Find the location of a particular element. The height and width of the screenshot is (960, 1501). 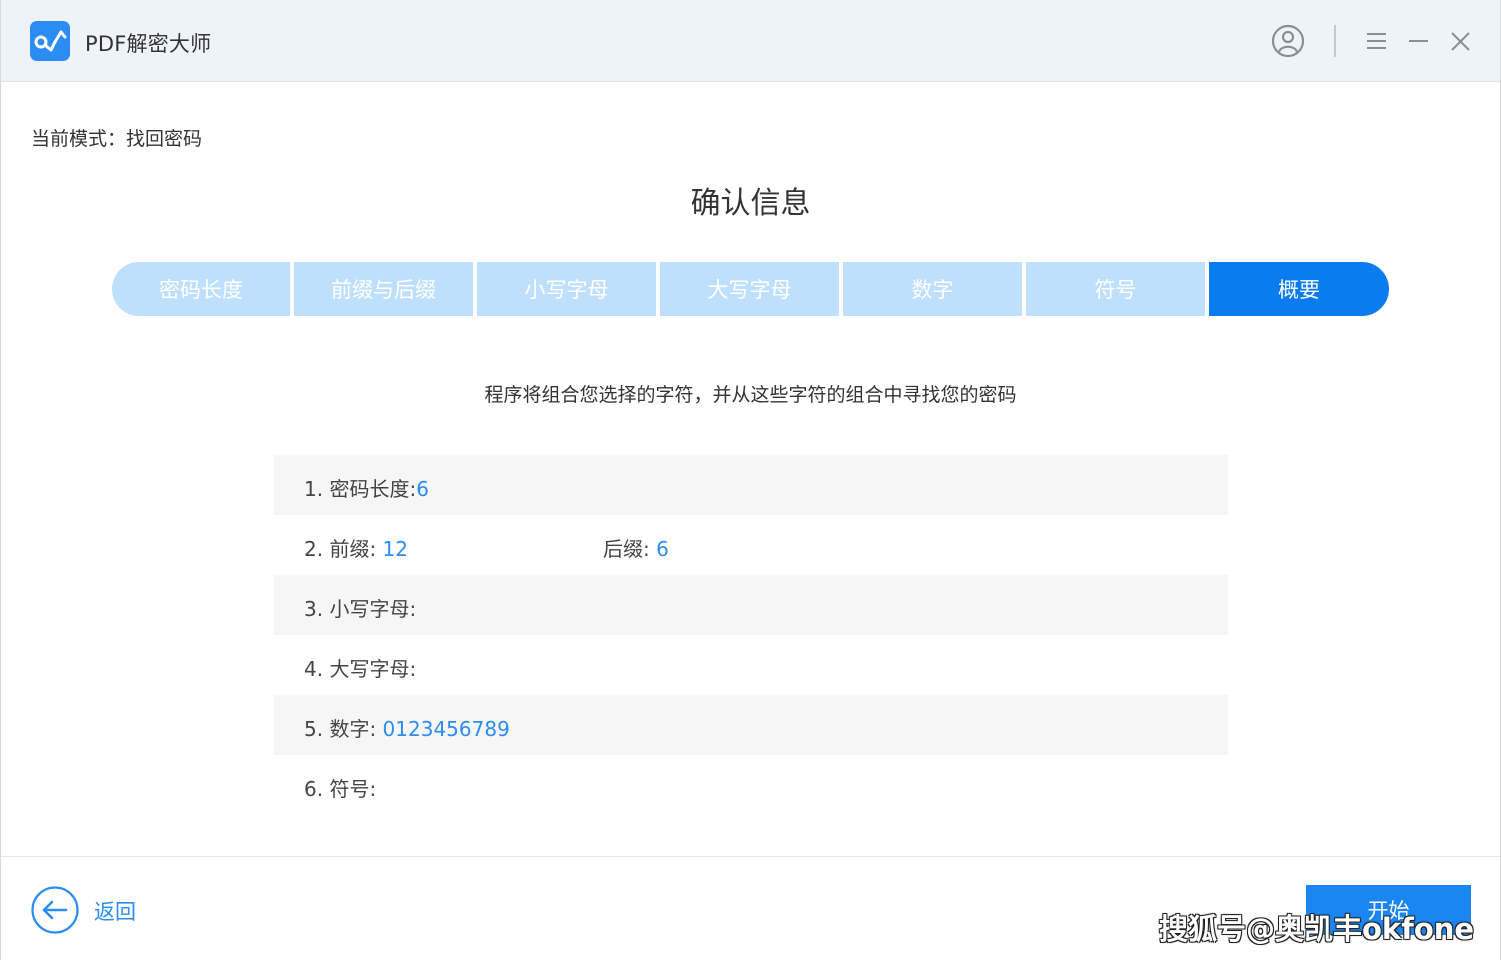

summary-label: 4. 大写字母: is located at coordinates (360, 669).